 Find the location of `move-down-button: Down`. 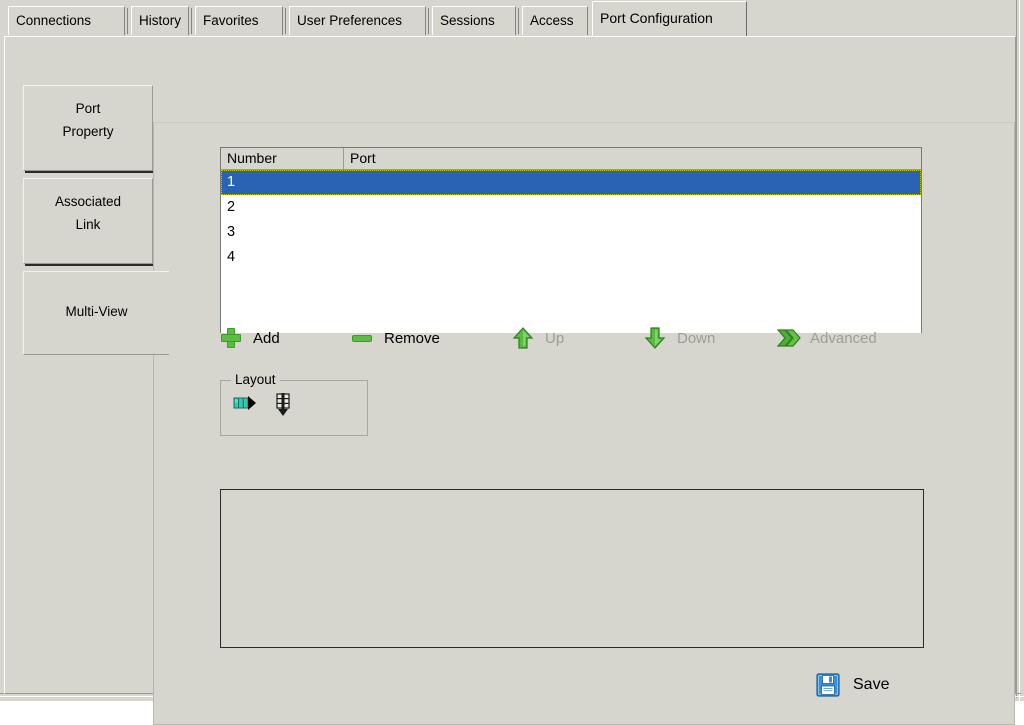

move-down-button: Down is located at coordinates (679, 338).